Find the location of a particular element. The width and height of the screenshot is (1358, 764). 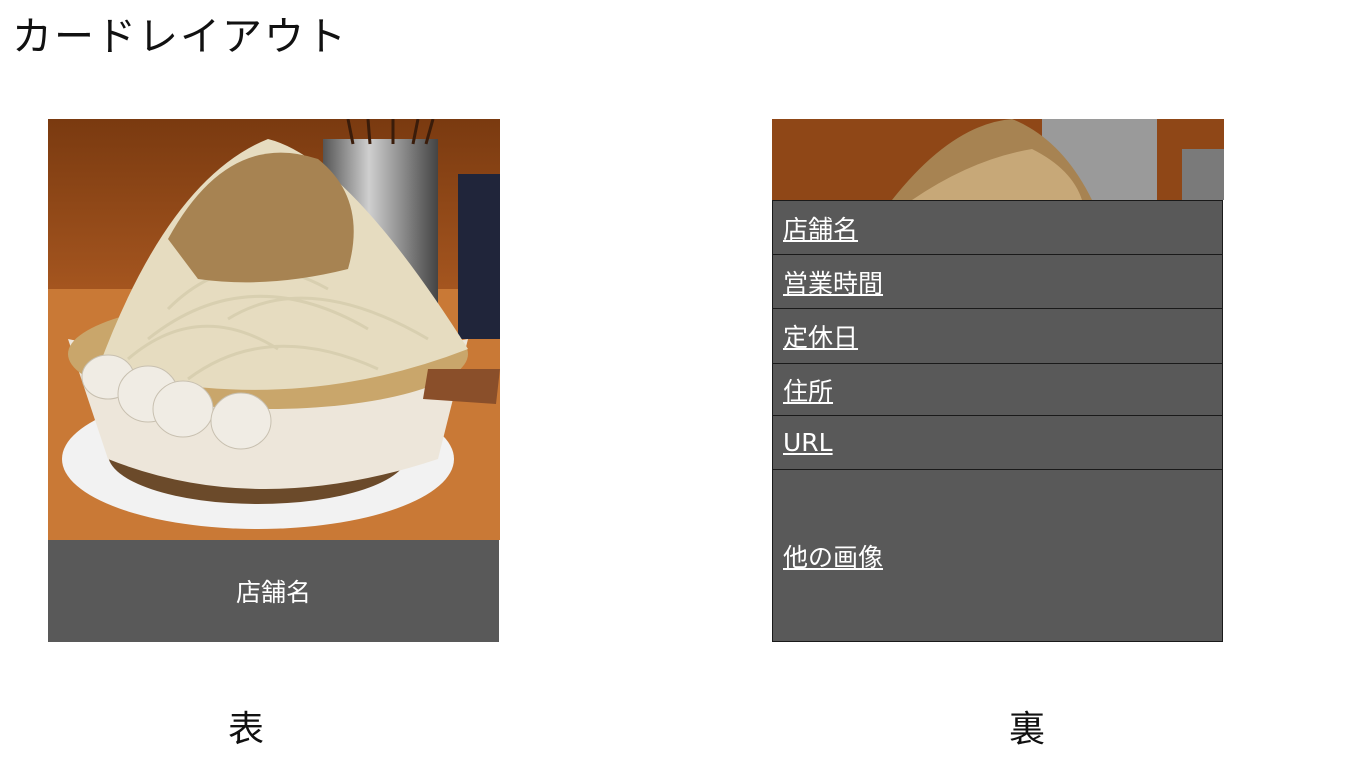

front-caption: 表 is located at coordinates (246, 729).